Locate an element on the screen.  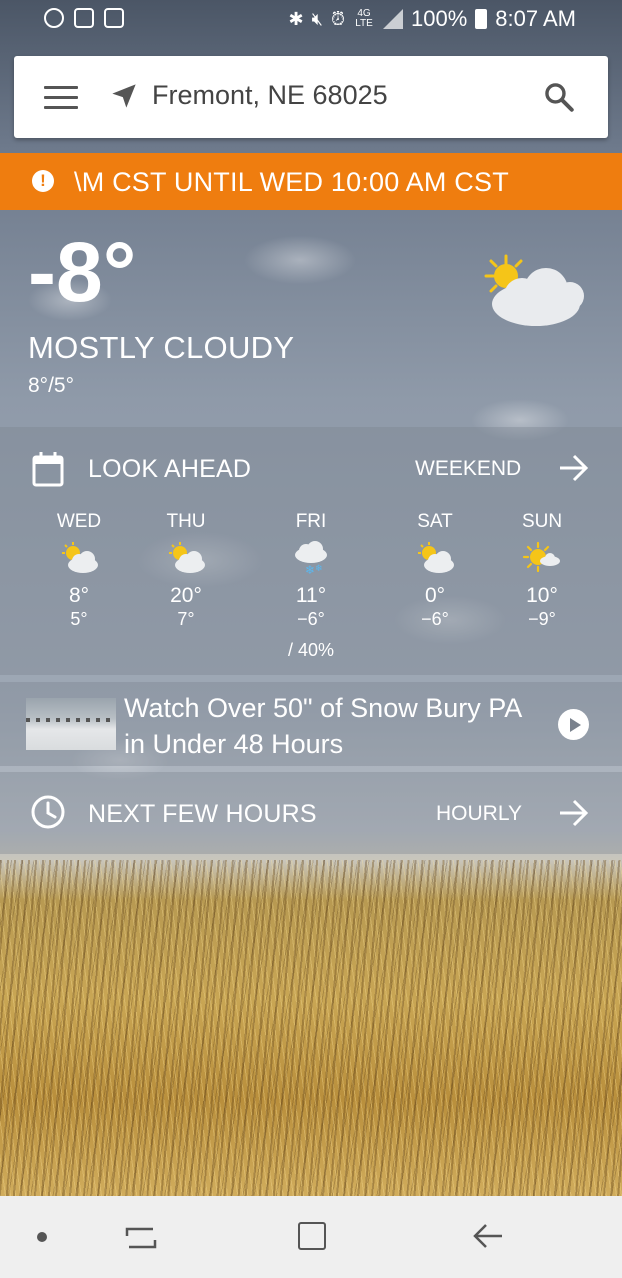
home-icon is located at coordinates (312, 1236).